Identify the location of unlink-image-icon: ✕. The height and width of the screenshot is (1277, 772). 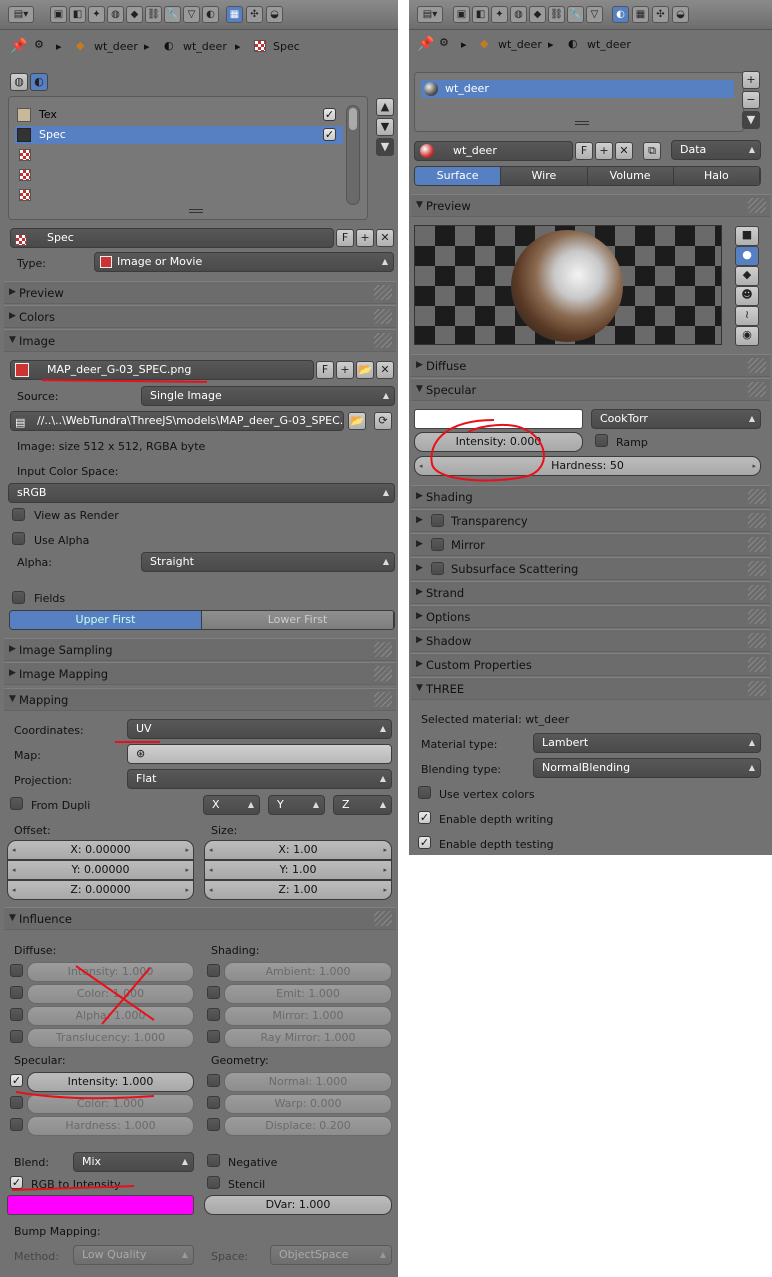
(385, 370).